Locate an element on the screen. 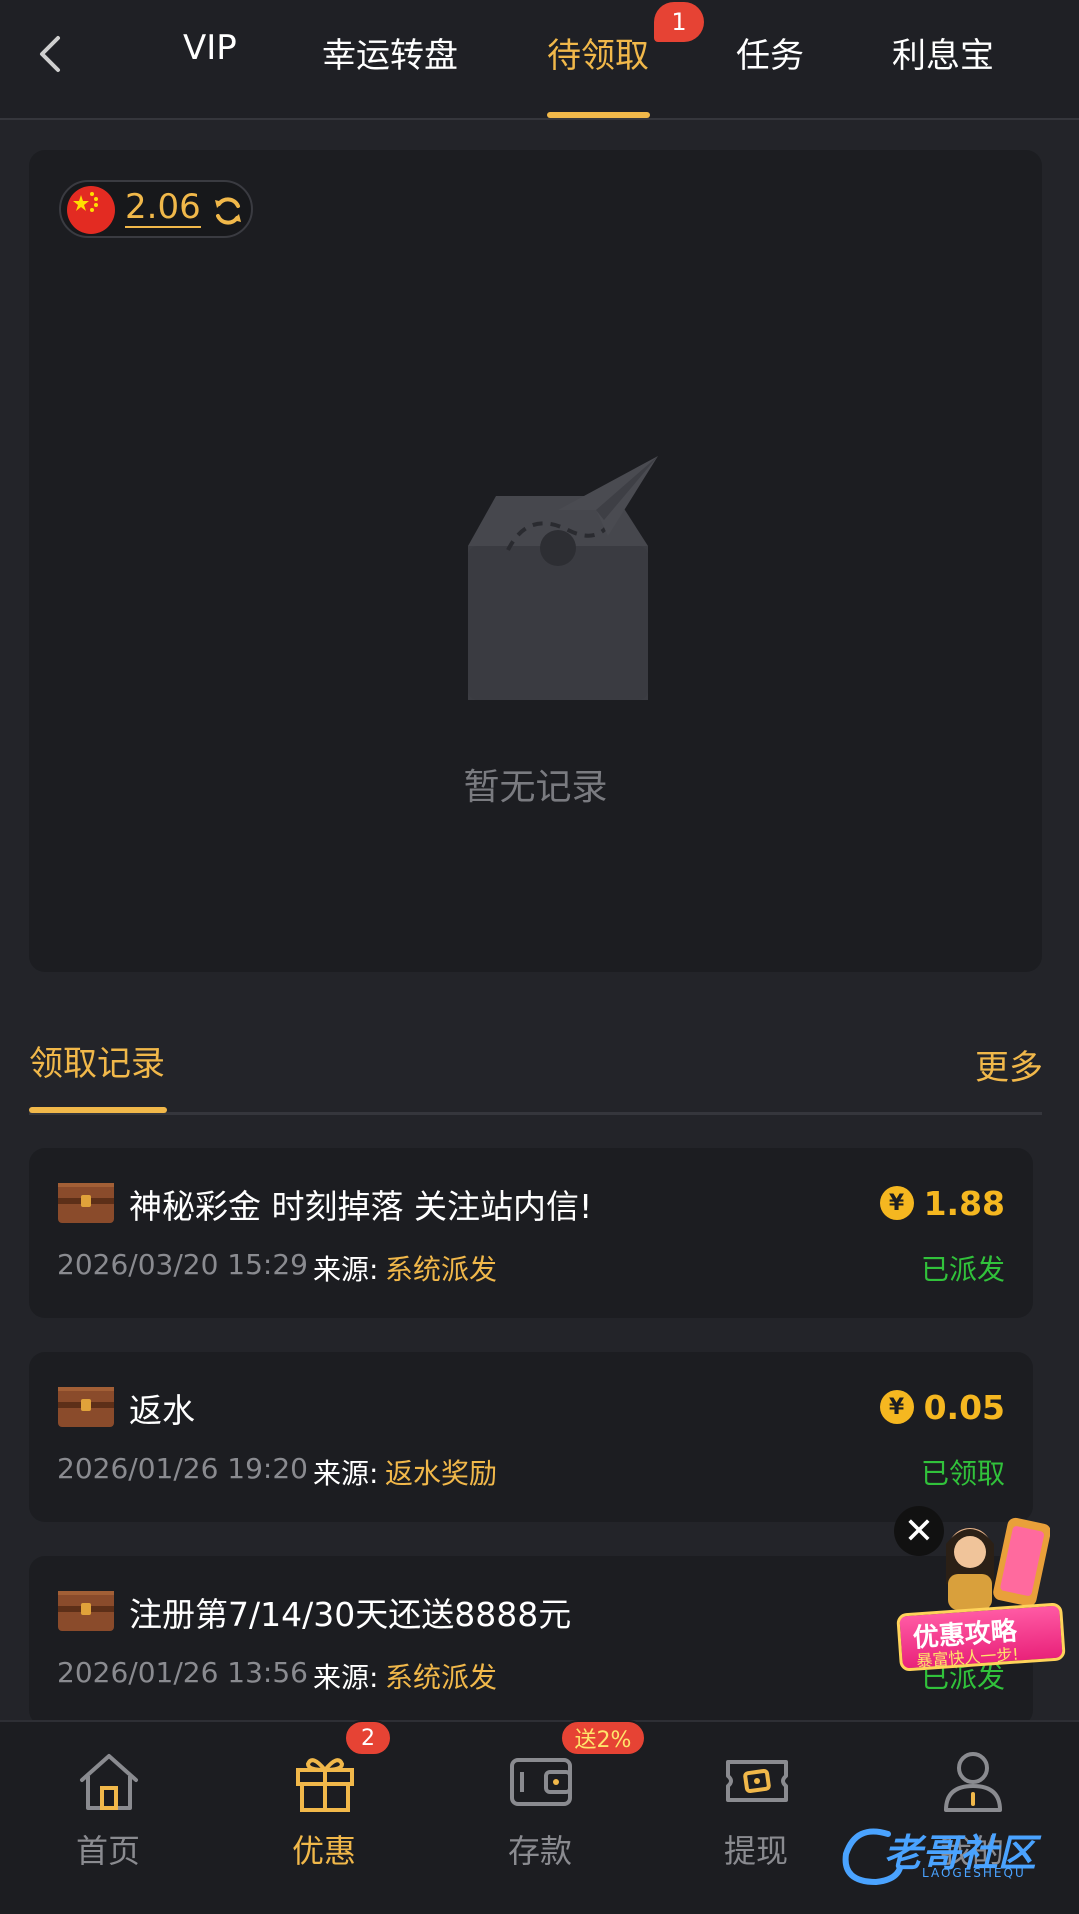  record-time: 2026/03/20 15:29 is located at coordinates (182, 1264).